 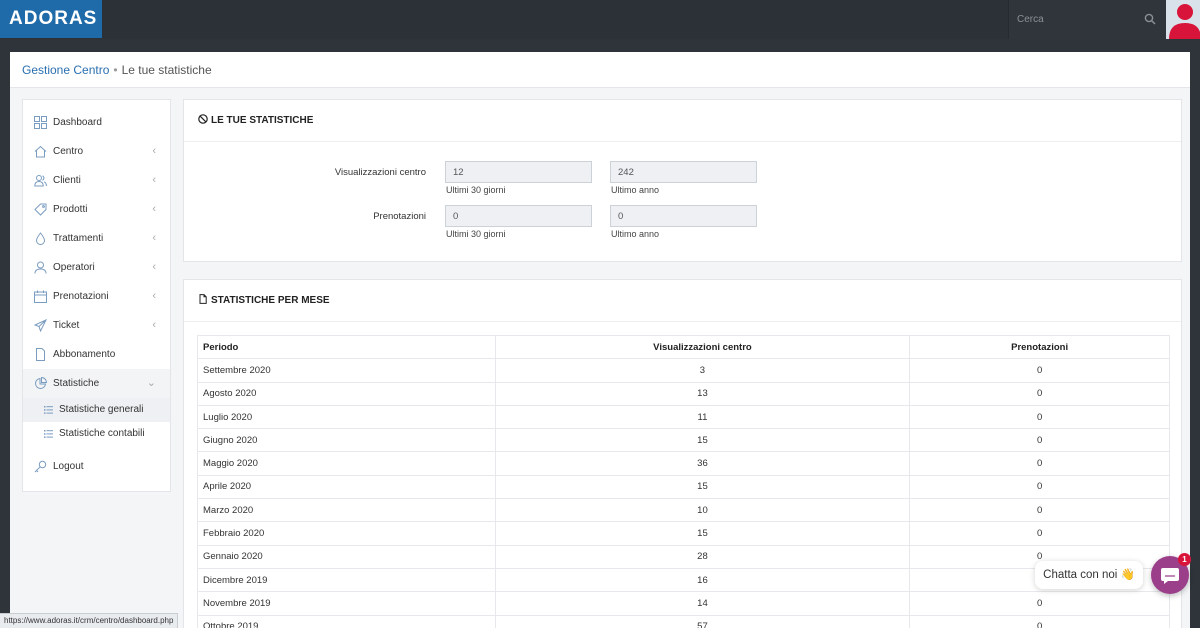 What do you see at coordinates (683, 533) in the screenshot?
I see `table-row: Febbraio 2020 15 0` at bounding box center [683, 533].